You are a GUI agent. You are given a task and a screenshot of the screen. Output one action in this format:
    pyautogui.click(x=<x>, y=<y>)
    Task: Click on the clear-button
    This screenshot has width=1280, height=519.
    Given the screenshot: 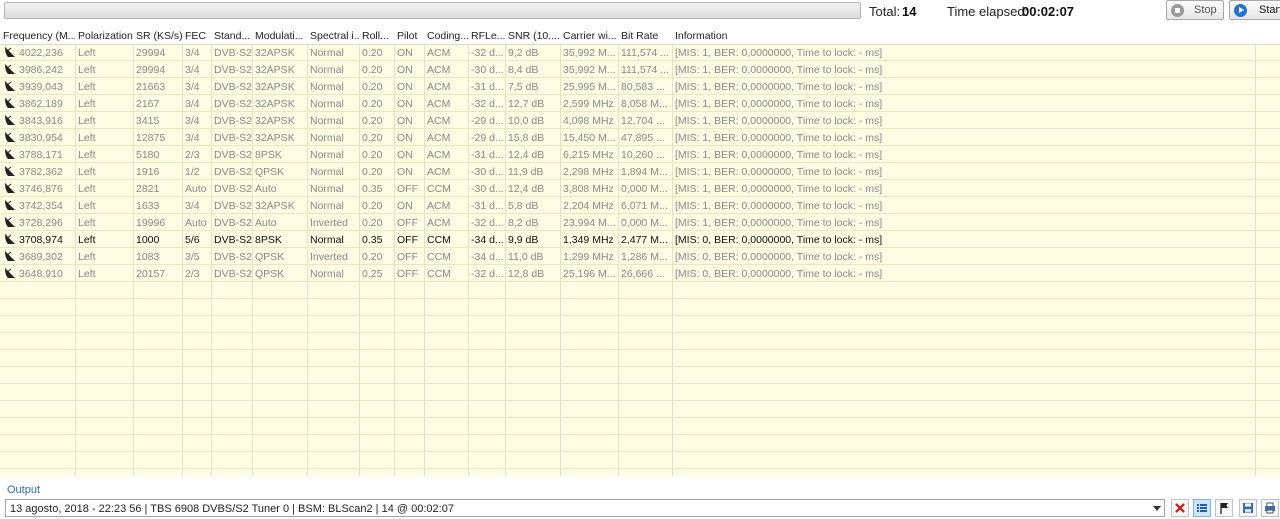 What is the action you would take?
    pyautogui.click(x=1180, y=508)
    